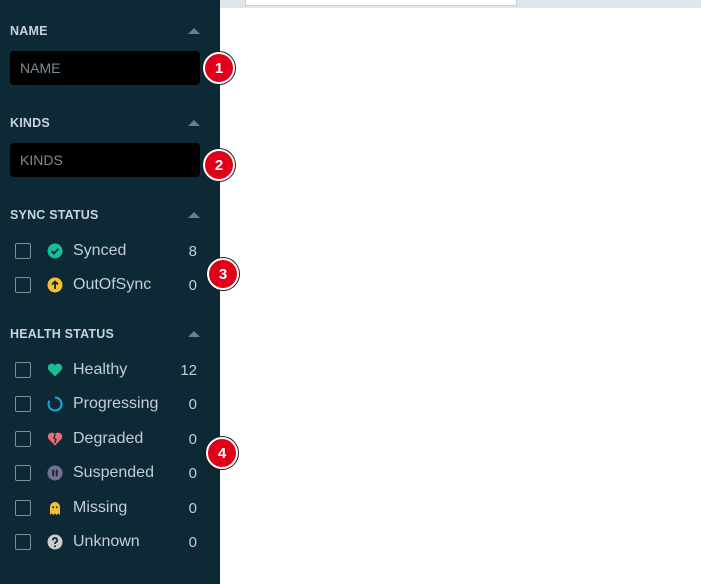 The image size is (701, 584). Describe the element at coordinates (112, 284) in the screenshot. I see `filter-label: OutOfSync` at that location.